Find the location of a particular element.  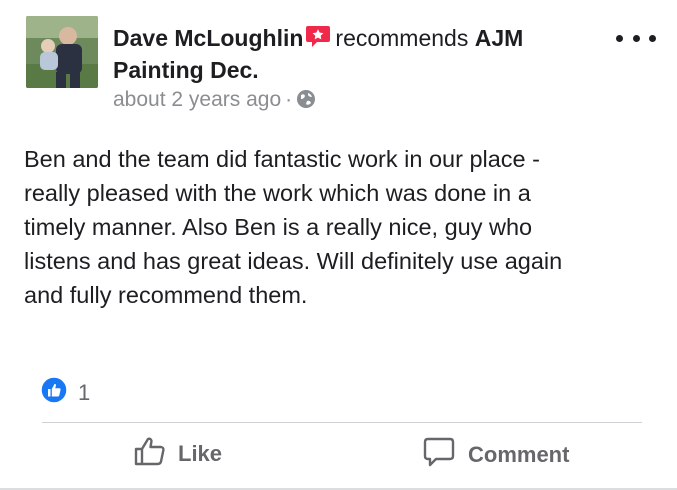

post-meta: about 2 years ago · is located at coordinates (214, 100).